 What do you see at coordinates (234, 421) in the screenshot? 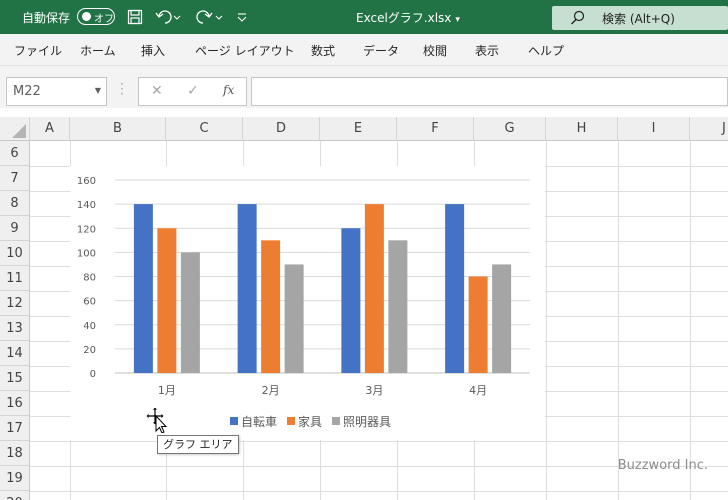
I see `legend-swatch-bicycle` at bounding box center [234, 421].